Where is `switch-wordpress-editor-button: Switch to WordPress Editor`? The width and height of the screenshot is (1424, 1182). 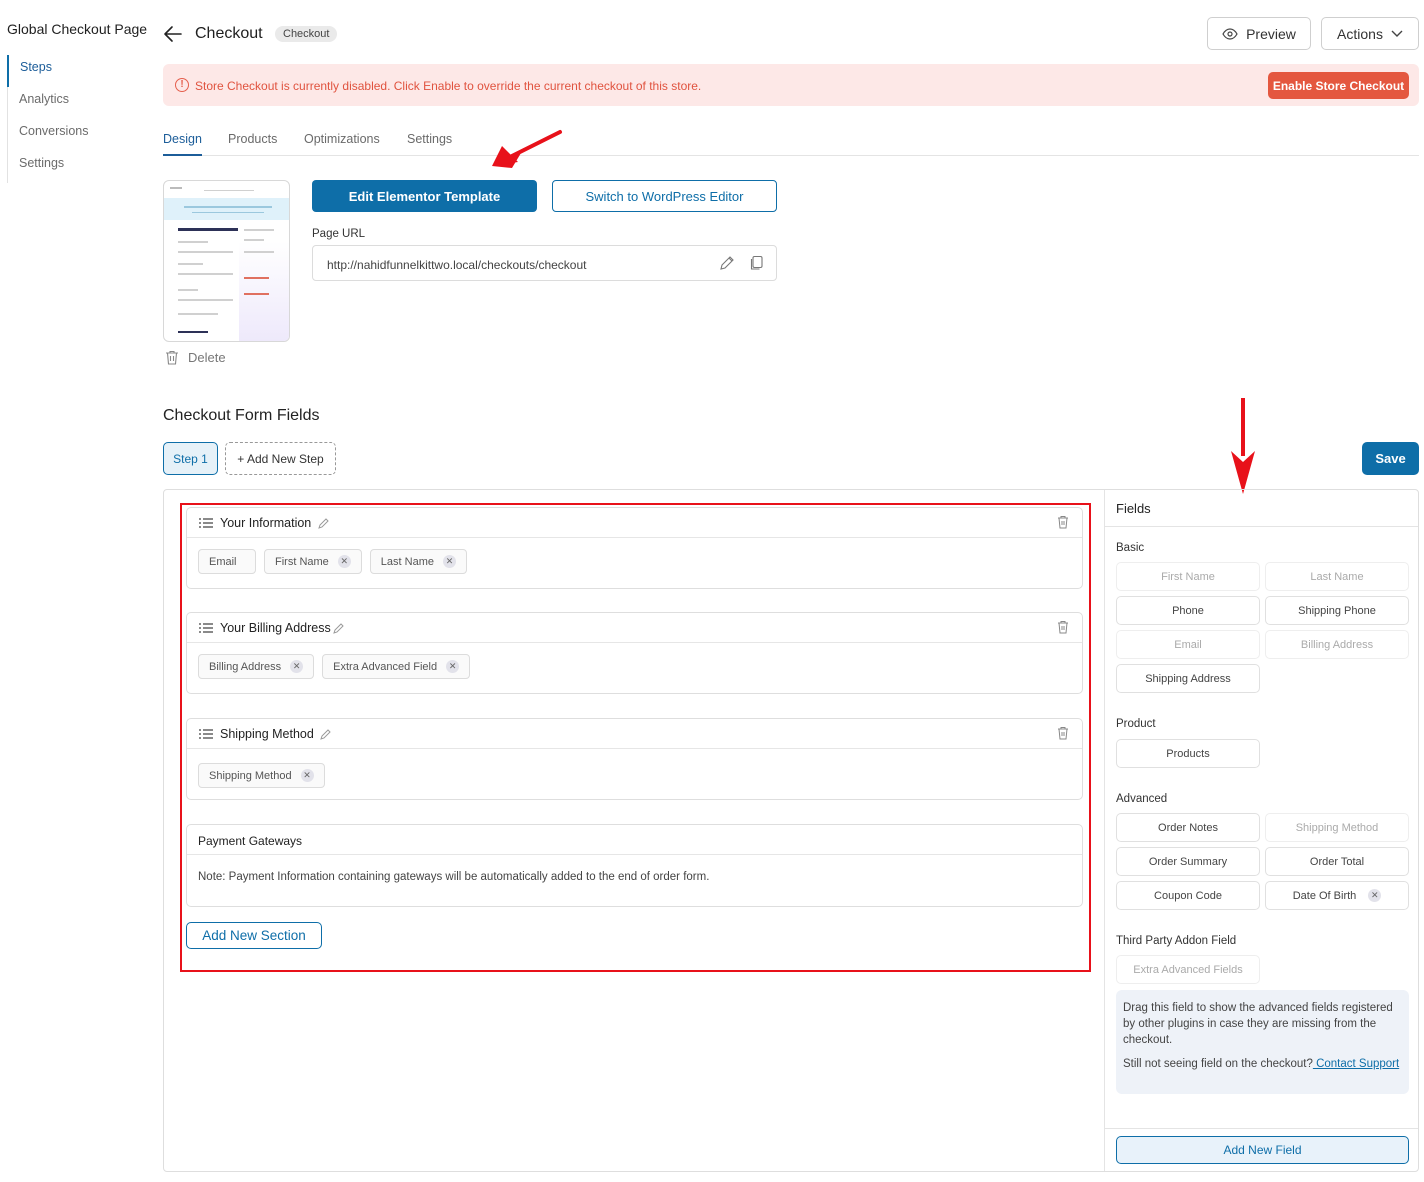 switch-wordpress-editor-button: Switch to WordPress Editor is located at coordinates (664, 196).